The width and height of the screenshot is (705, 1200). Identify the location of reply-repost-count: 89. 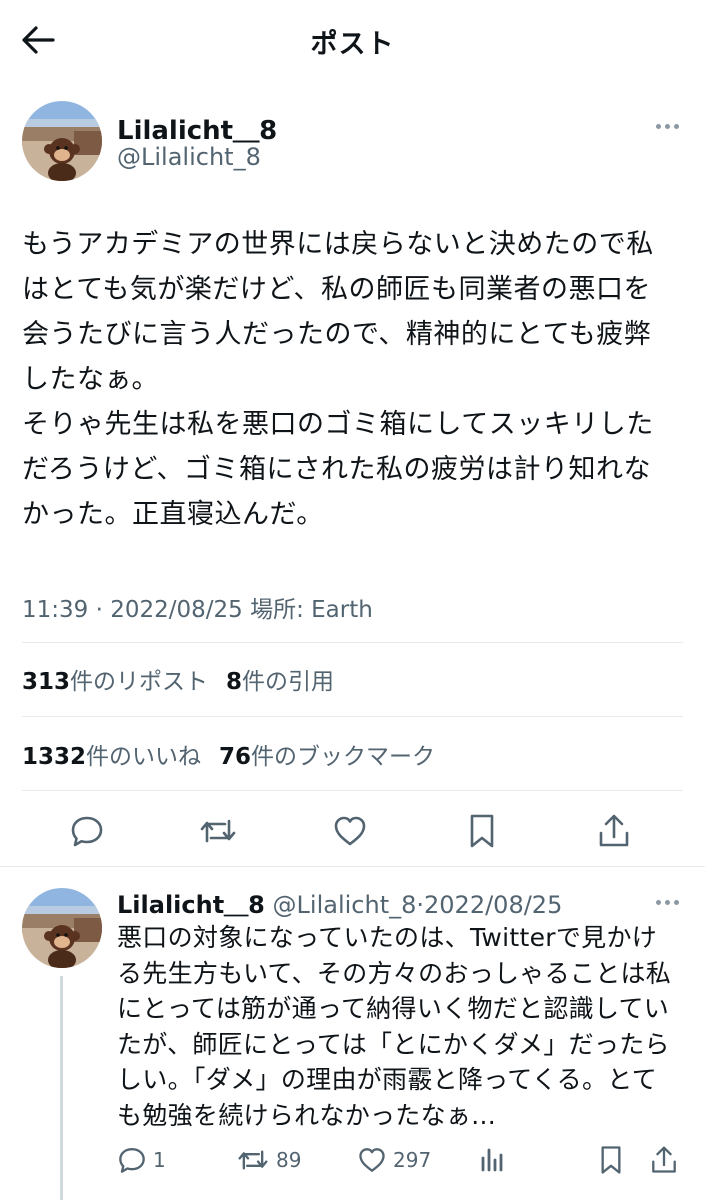
(289, 1160).